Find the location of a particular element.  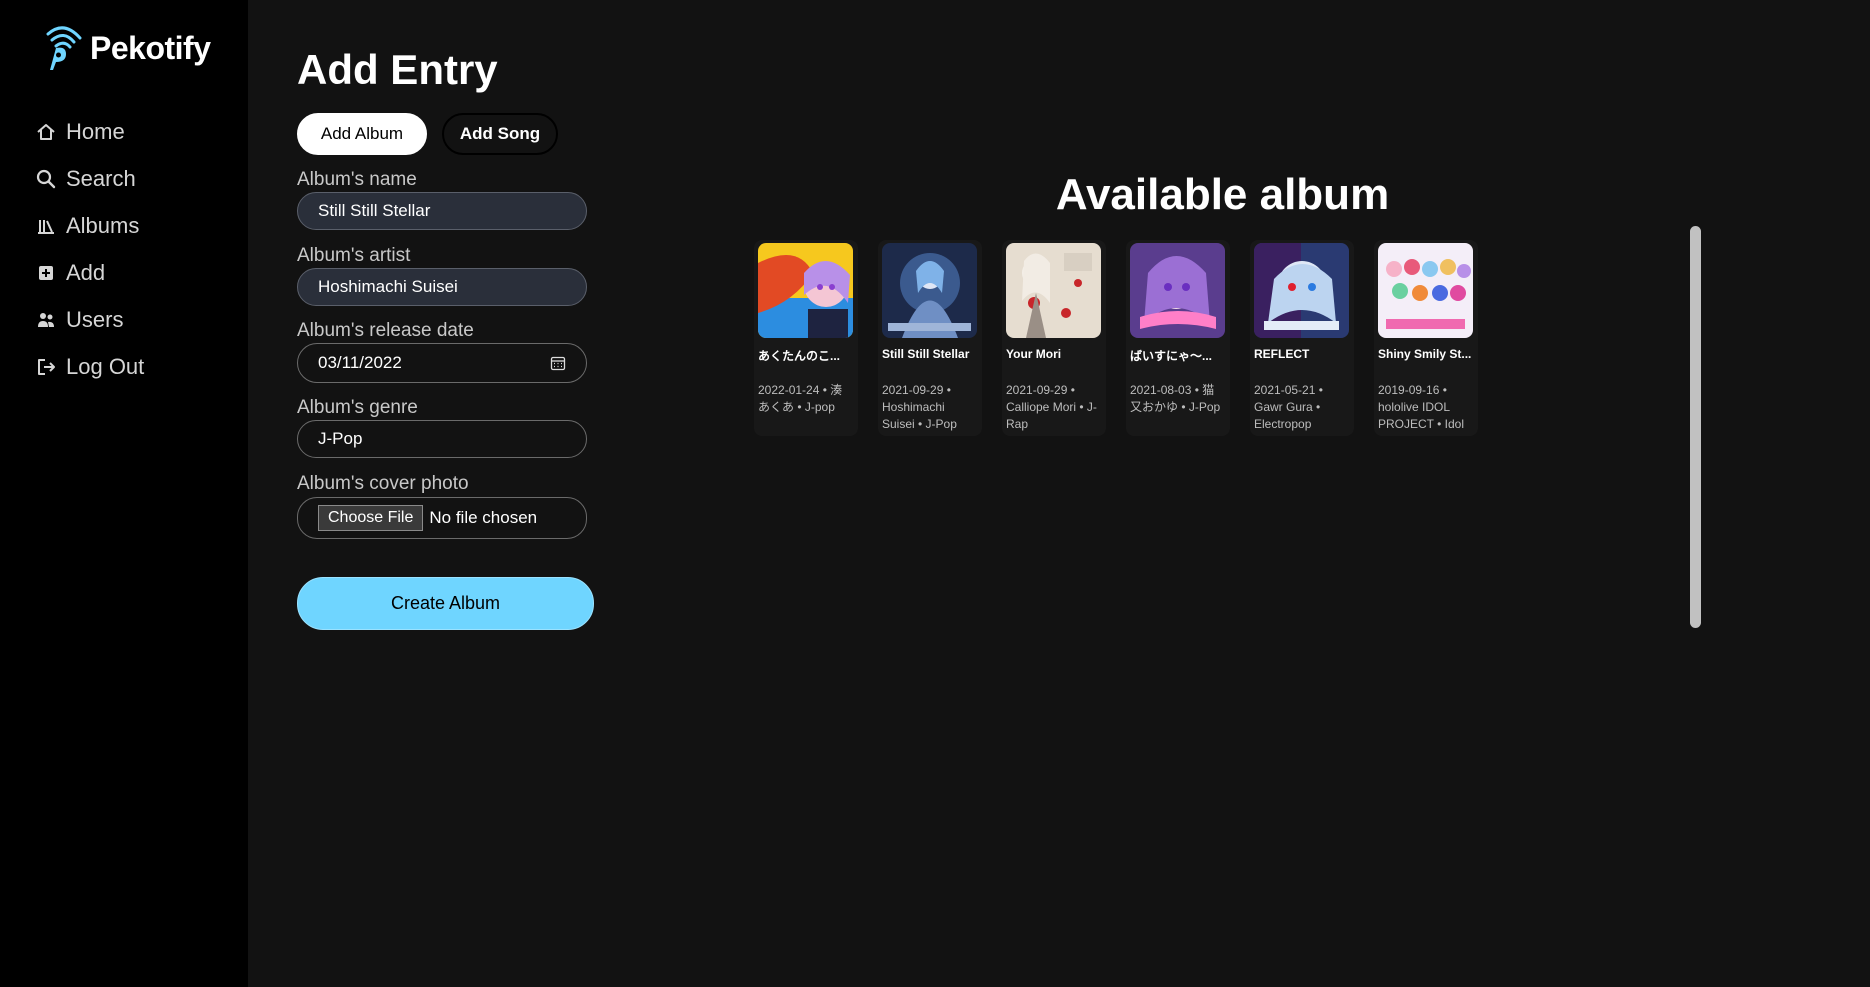

album-genre-value: J-Pop is located at coordinates (340, 438).